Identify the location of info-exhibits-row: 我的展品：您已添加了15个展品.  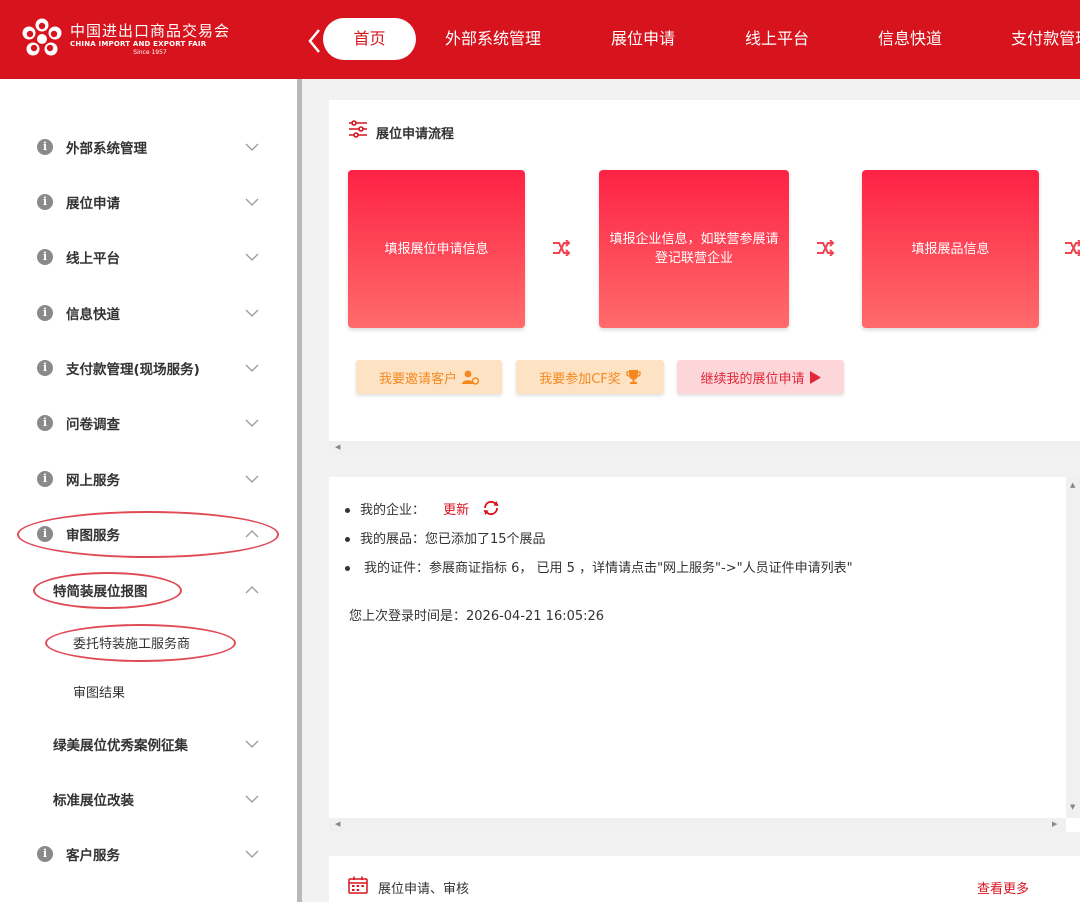
(445, 537).